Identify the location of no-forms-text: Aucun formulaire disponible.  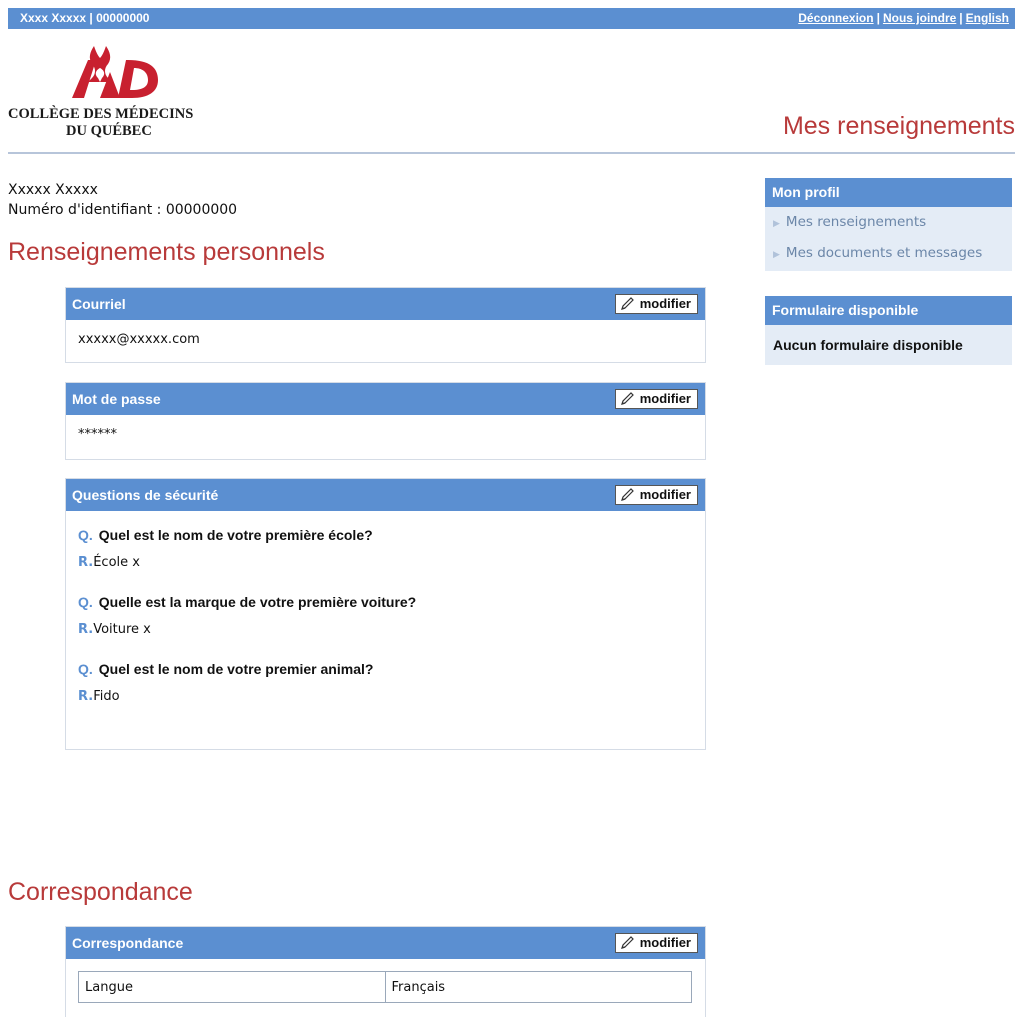
(868, 345).